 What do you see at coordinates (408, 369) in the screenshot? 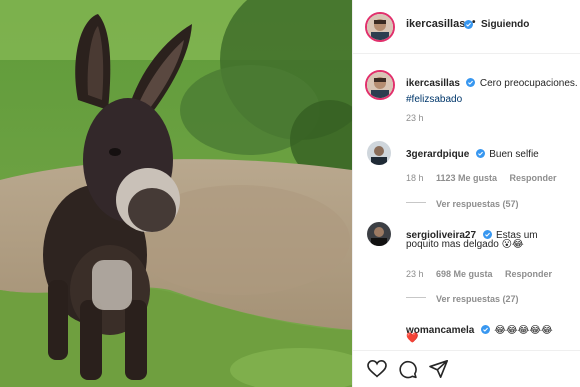
I see `comment-icon` at bounding box center [408, 369].